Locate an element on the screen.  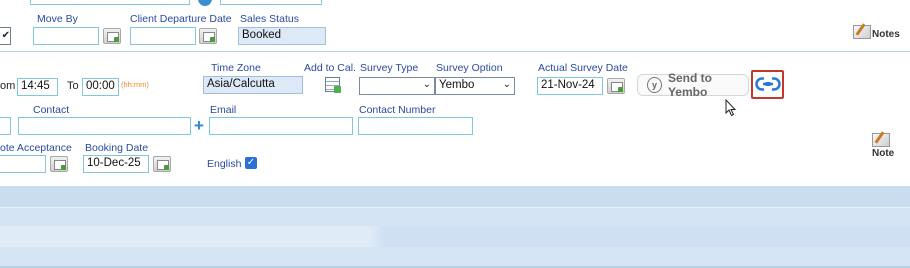
booking-date-label: Booking Date is located at coordinates (117, 148).